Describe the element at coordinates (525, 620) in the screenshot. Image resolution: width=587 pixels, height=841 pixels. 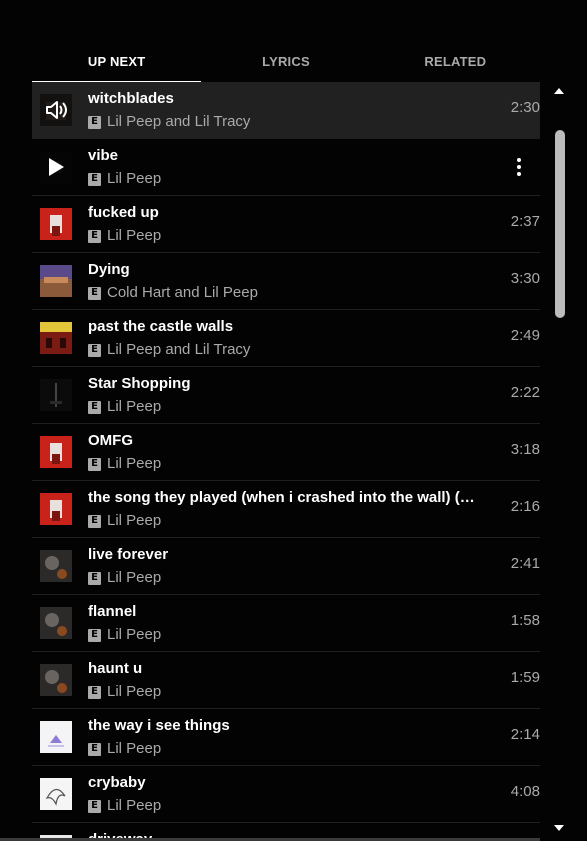
I see `song-duration: 1:58` at that location.